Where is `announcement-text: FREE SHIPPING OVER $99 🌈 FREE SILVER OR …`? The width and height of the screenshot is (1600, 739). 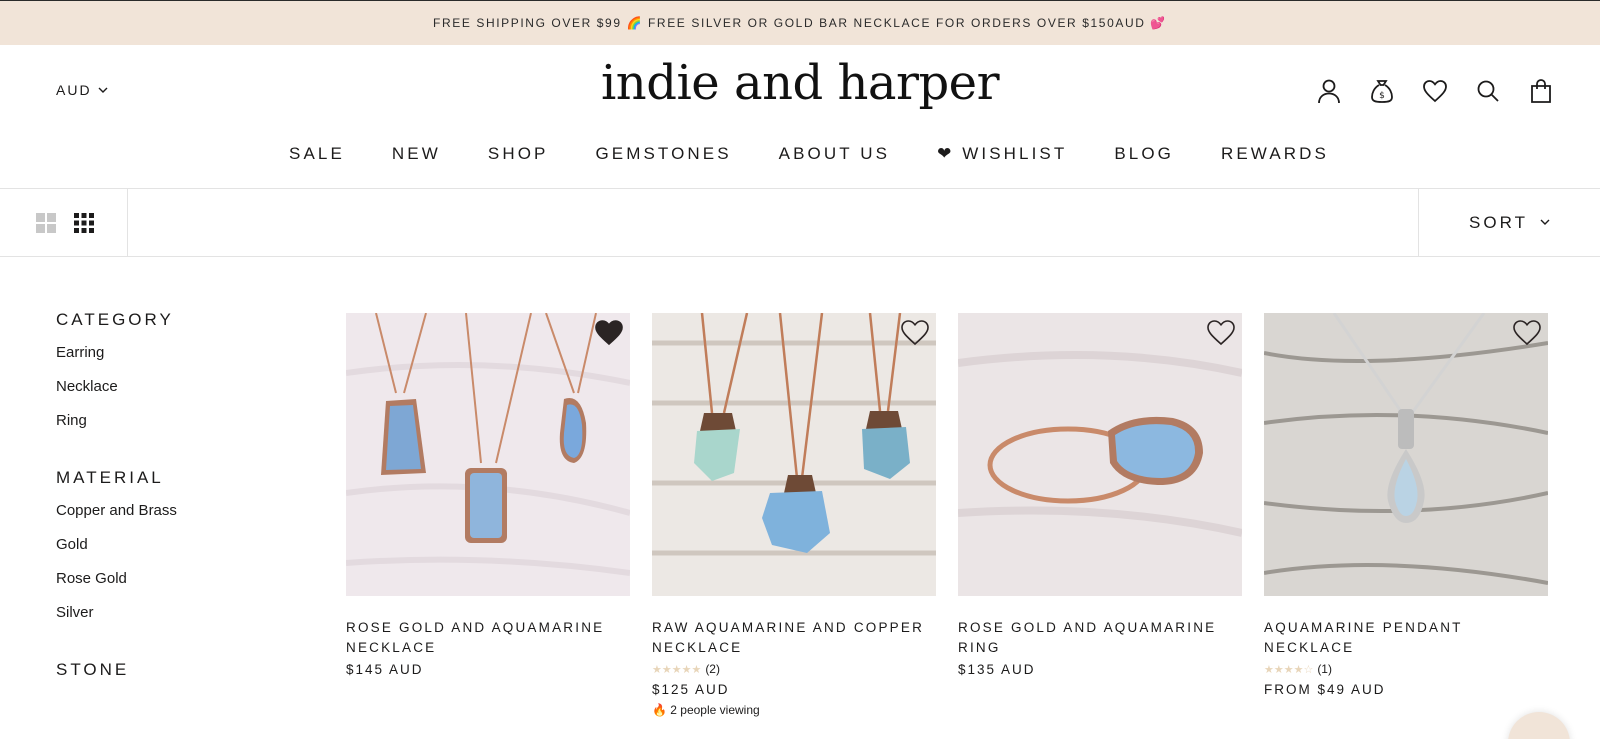
announcement-text: FREE SHIPPING OVER $99 🌈 FREE SILVER OR … is located at coordinates (800, 23).